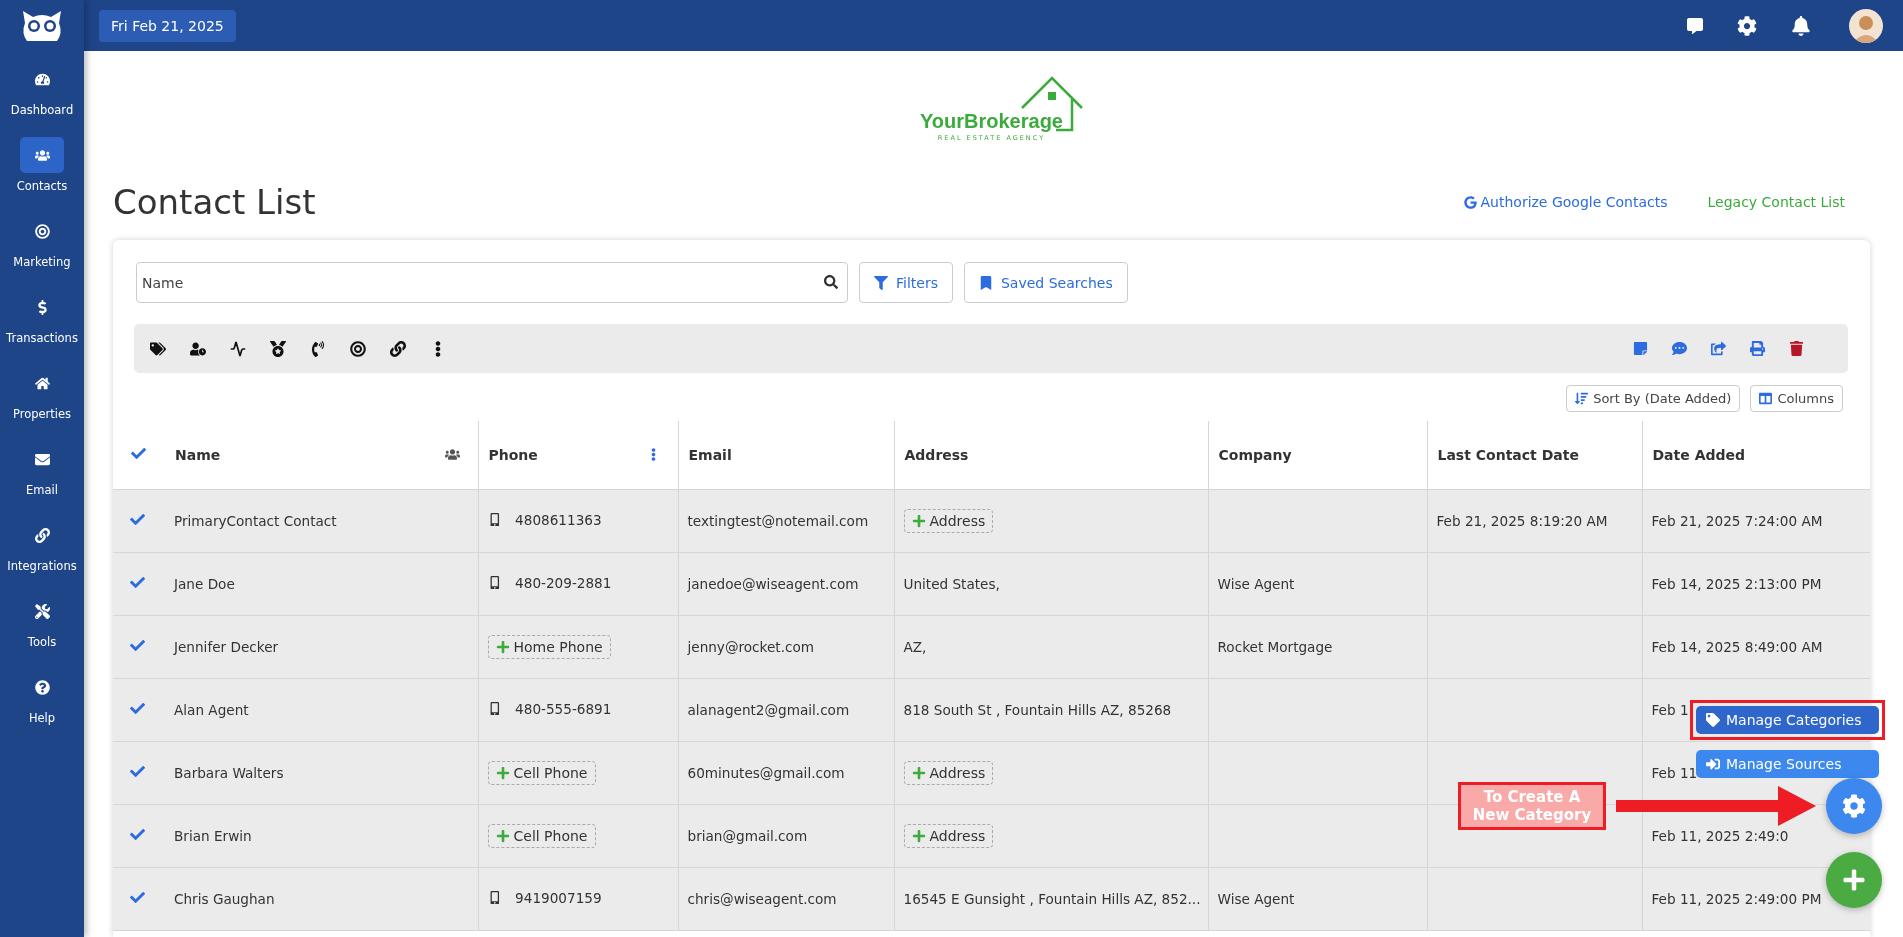 The width and height of the screenshot is (1903, 937). Describe the element at coordinates (1866, 25) in the screenshot. I see `user-avatar` at that location.